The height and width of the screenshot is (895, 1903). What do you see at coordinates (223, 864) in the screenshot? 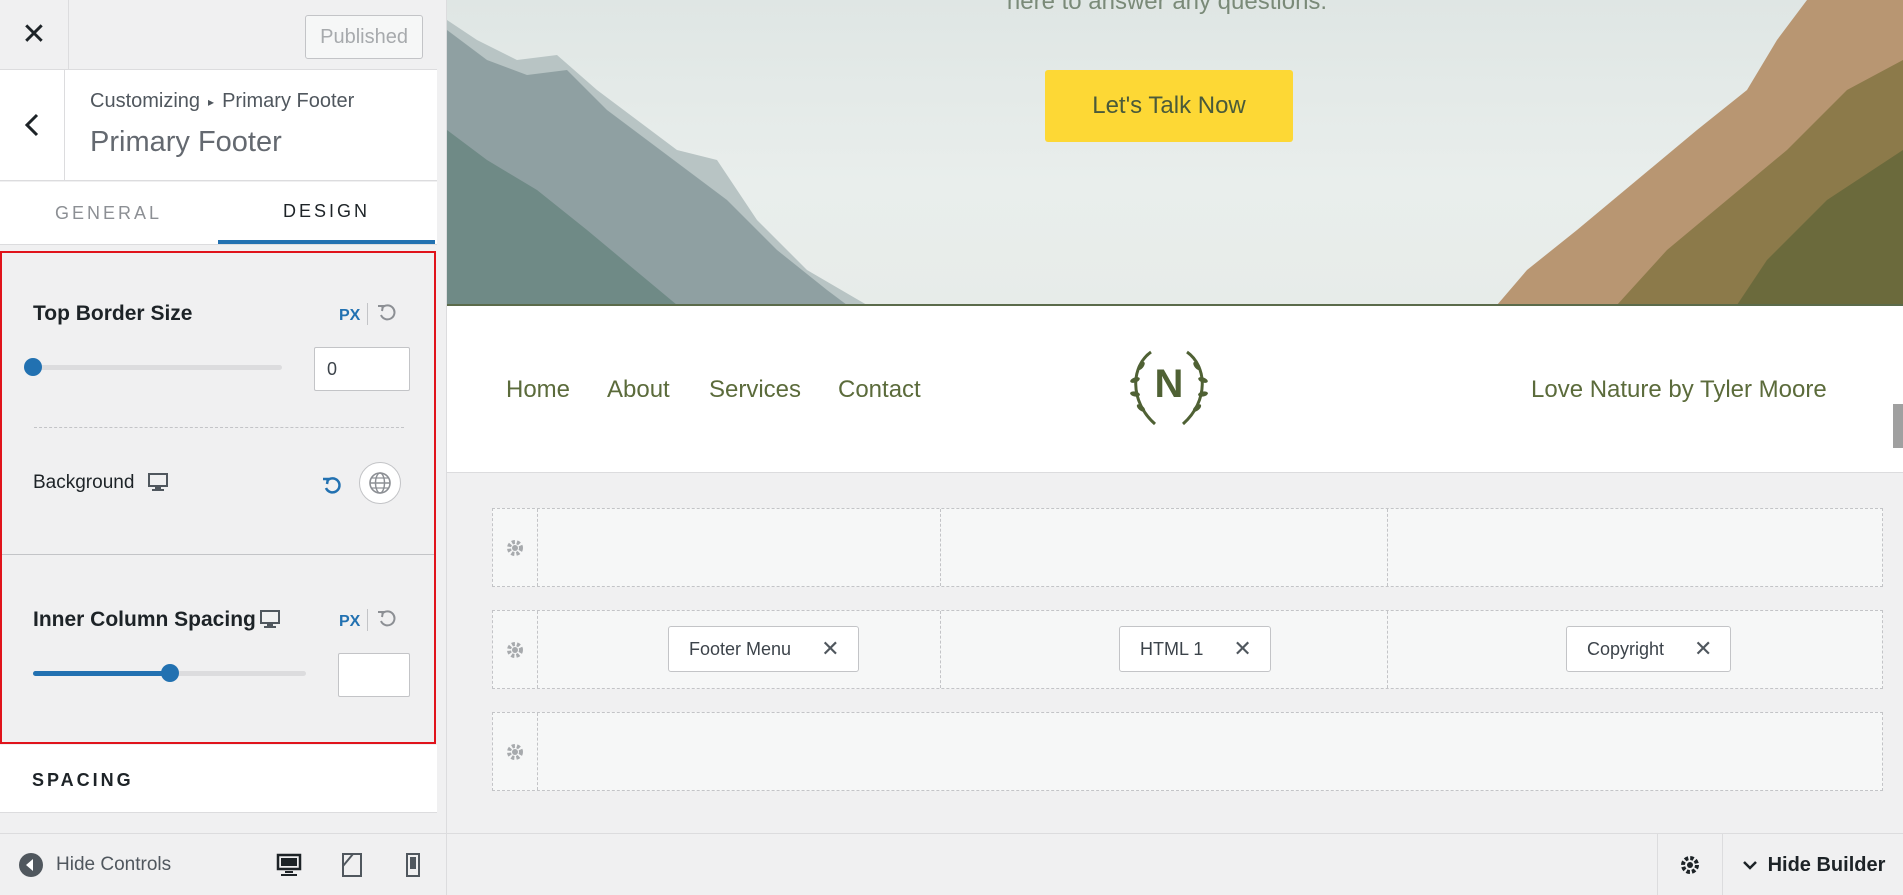
I see `customizer-footer-bar: Hide Controls` at bounding box center [223, 864].